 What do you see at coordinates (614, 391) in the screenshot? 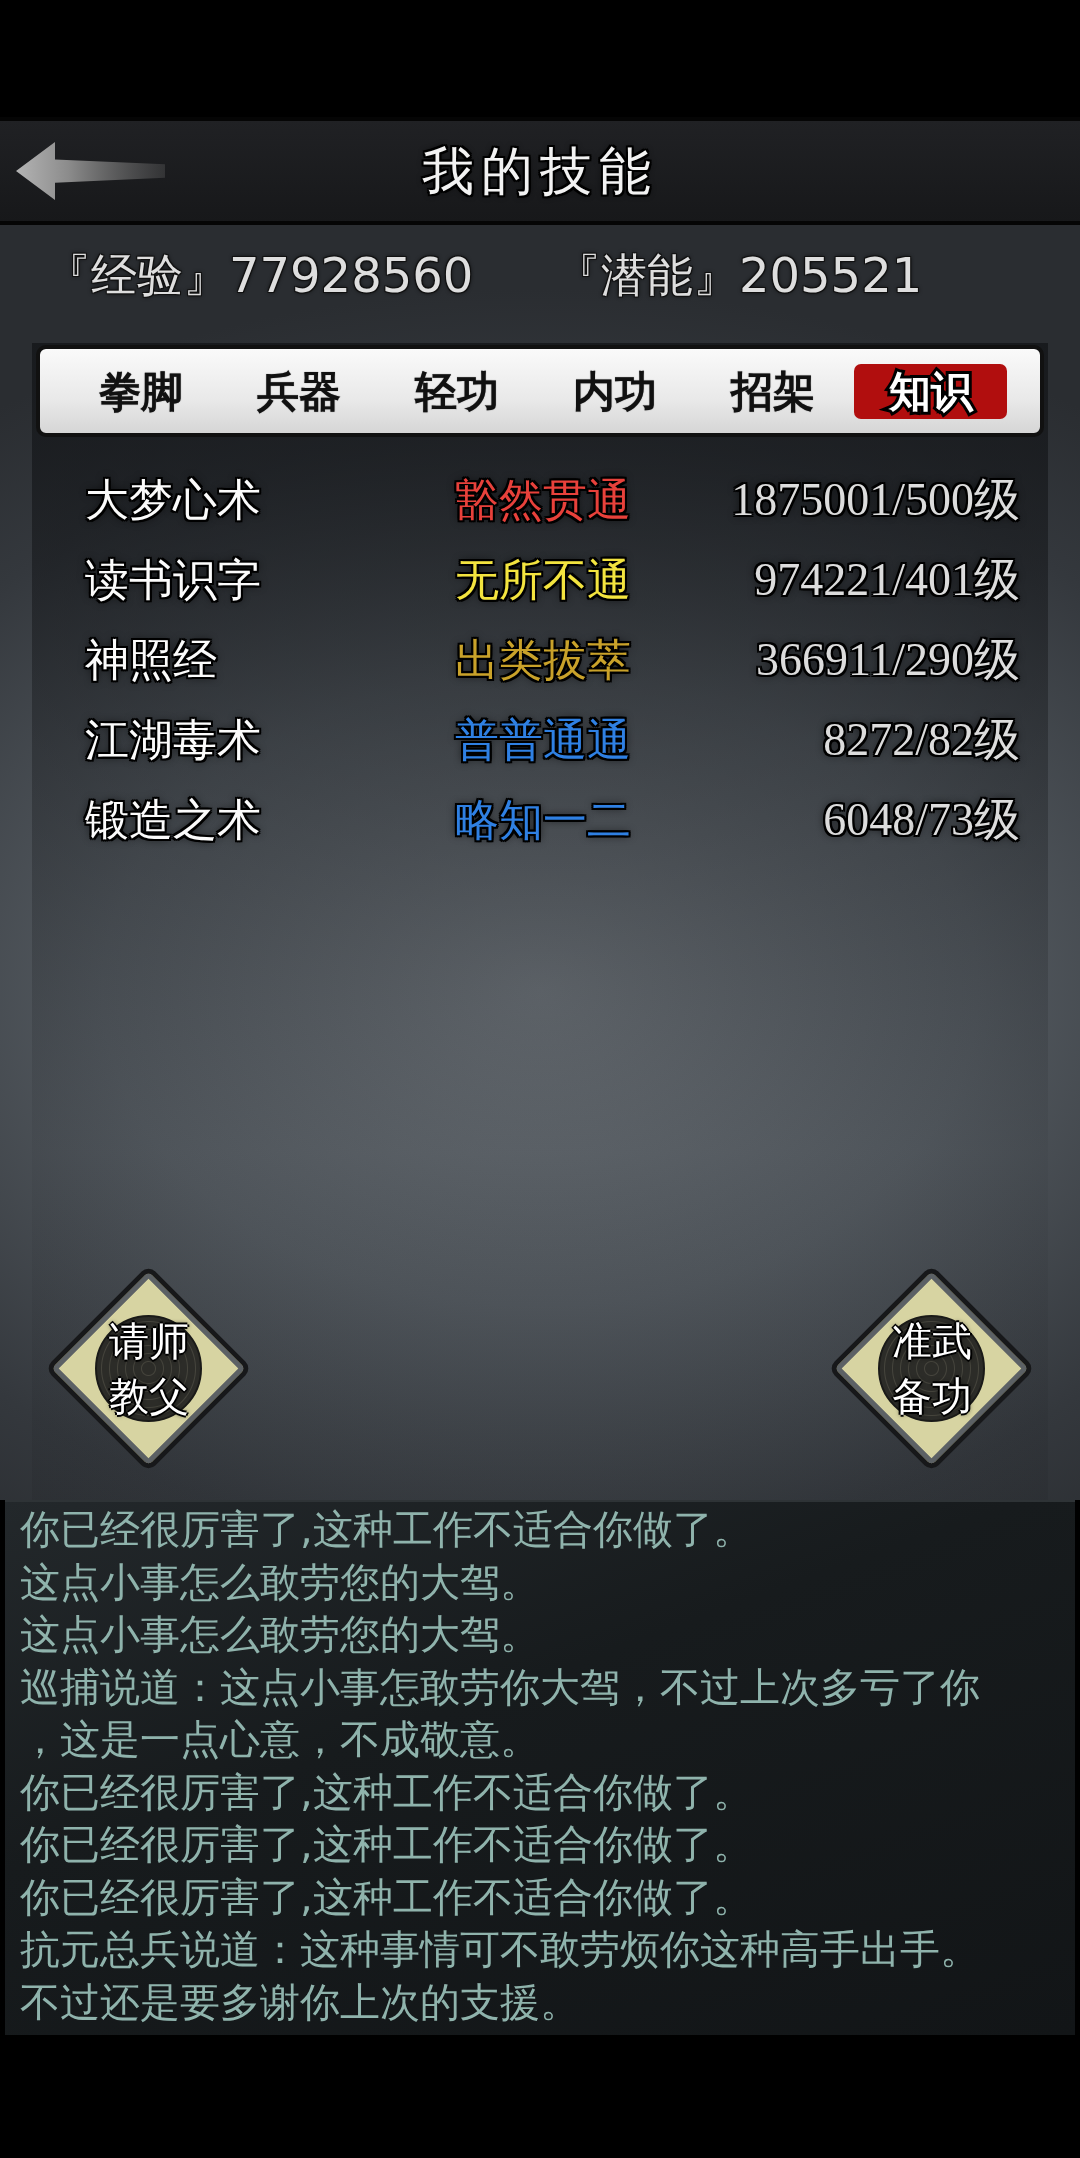
I see `tab: 内功` at bounding box center [614, 391].